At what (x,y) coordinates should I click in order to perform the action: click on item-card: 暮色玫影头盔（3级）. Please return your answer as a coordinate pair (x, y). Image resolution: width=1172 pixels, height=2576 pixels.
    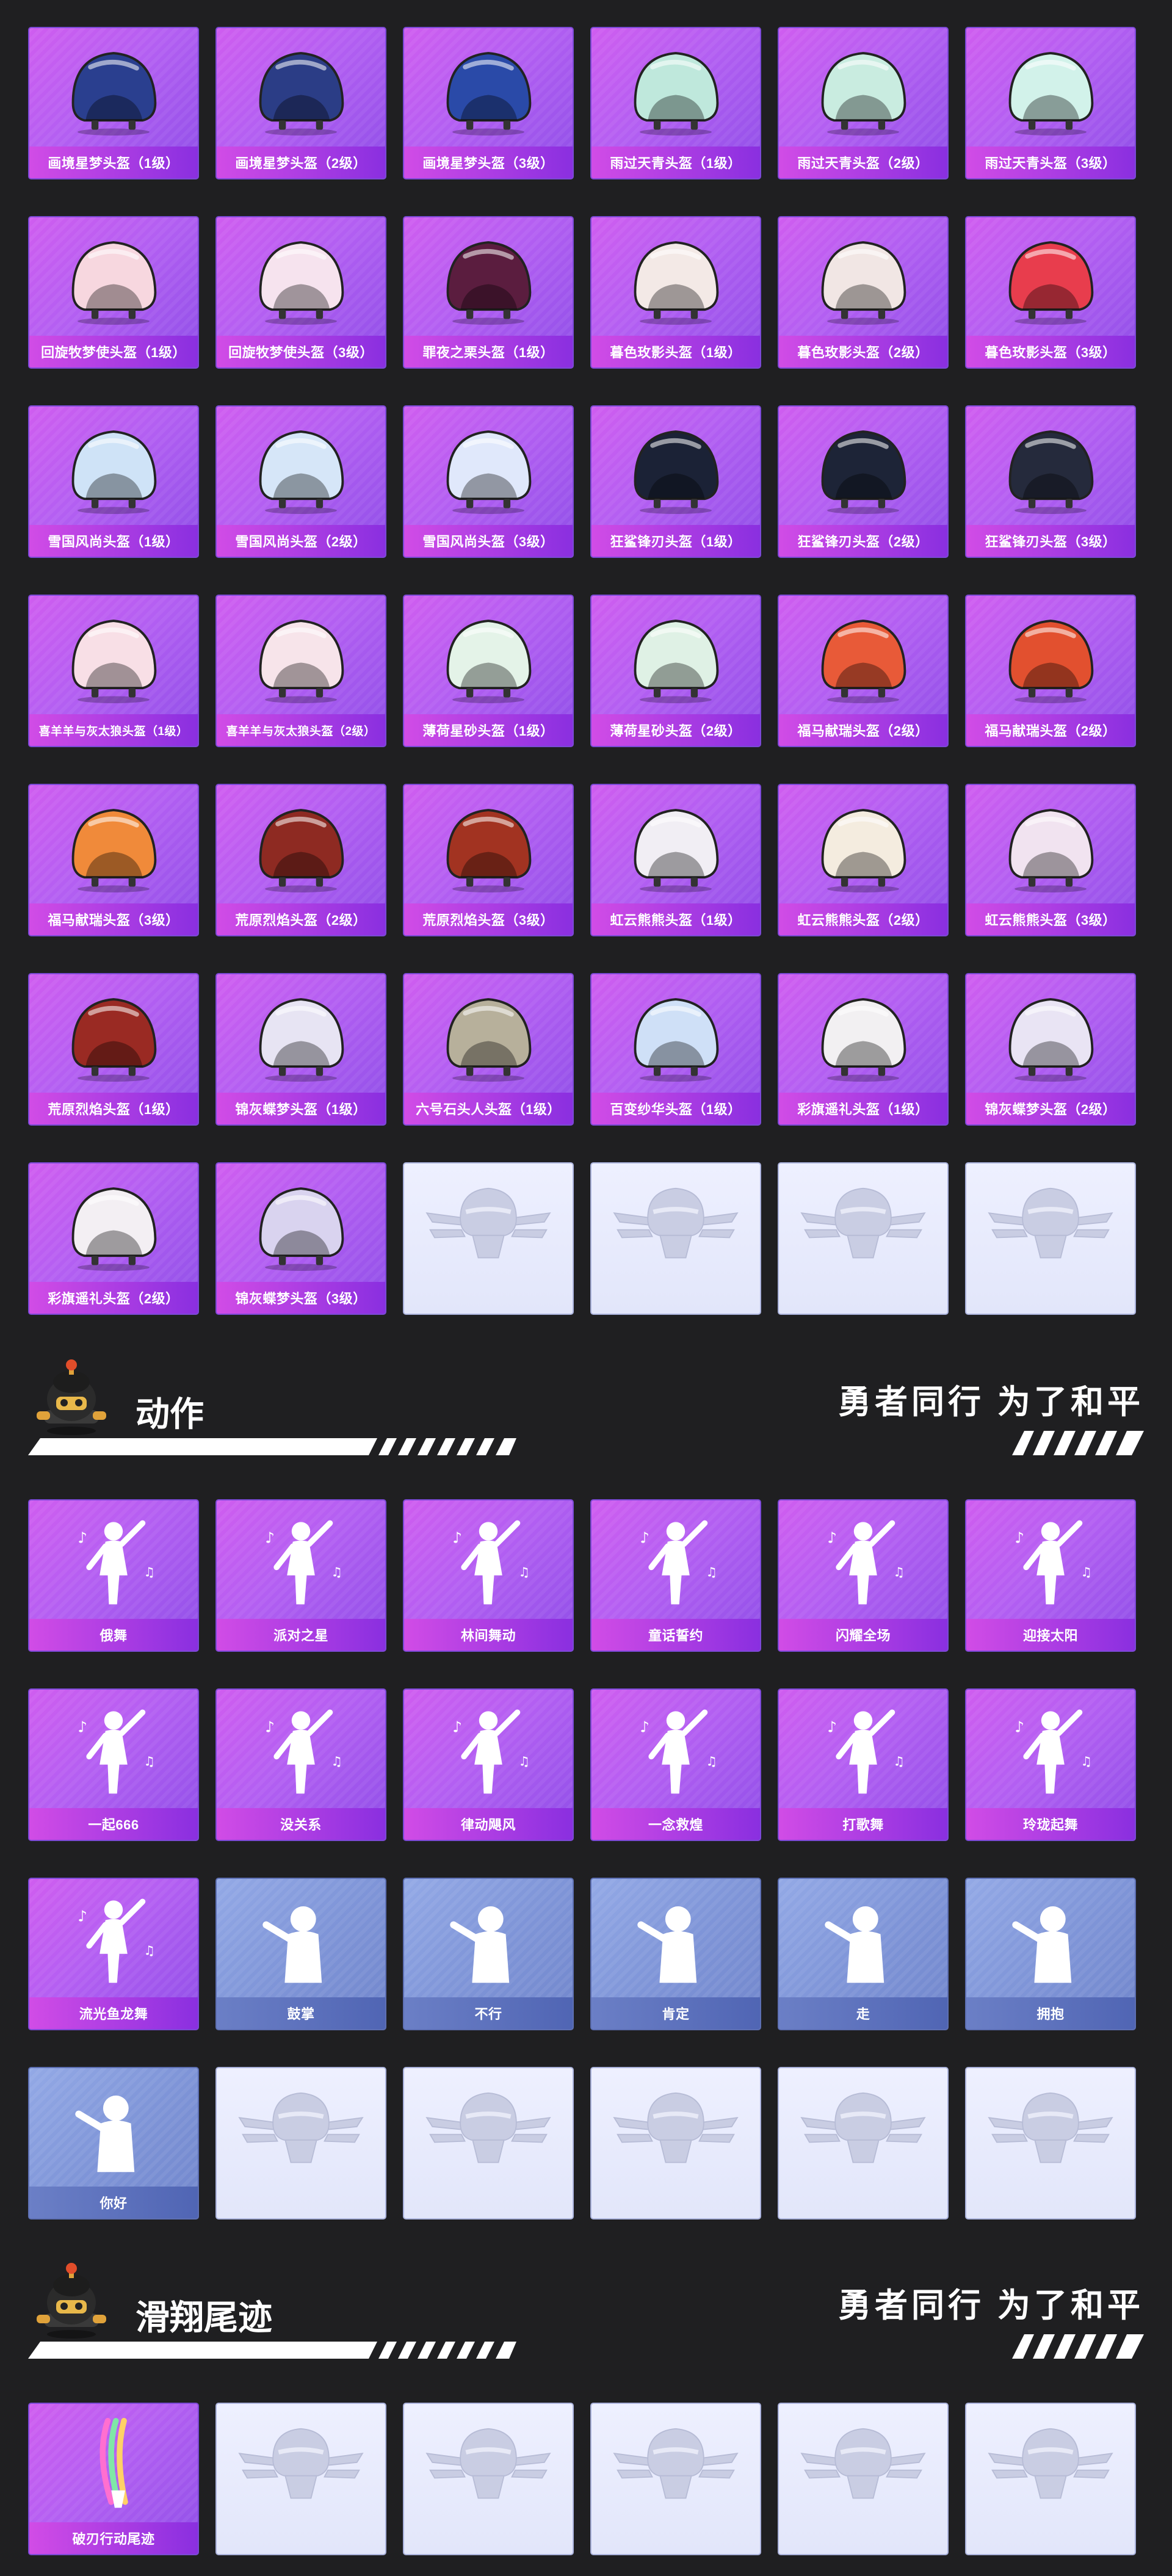
    Looking at the image, I should click on (1050, 292).